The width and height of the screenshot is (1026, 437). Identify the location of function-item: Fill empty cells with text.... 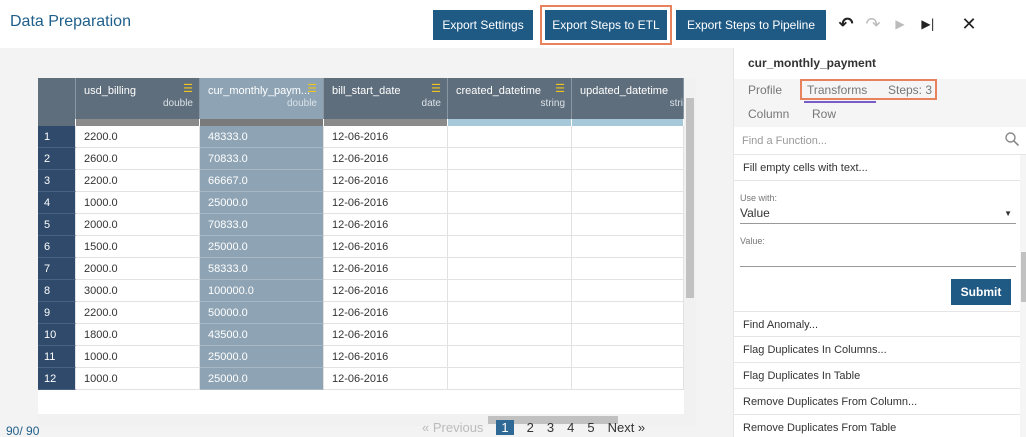
(880, 168).